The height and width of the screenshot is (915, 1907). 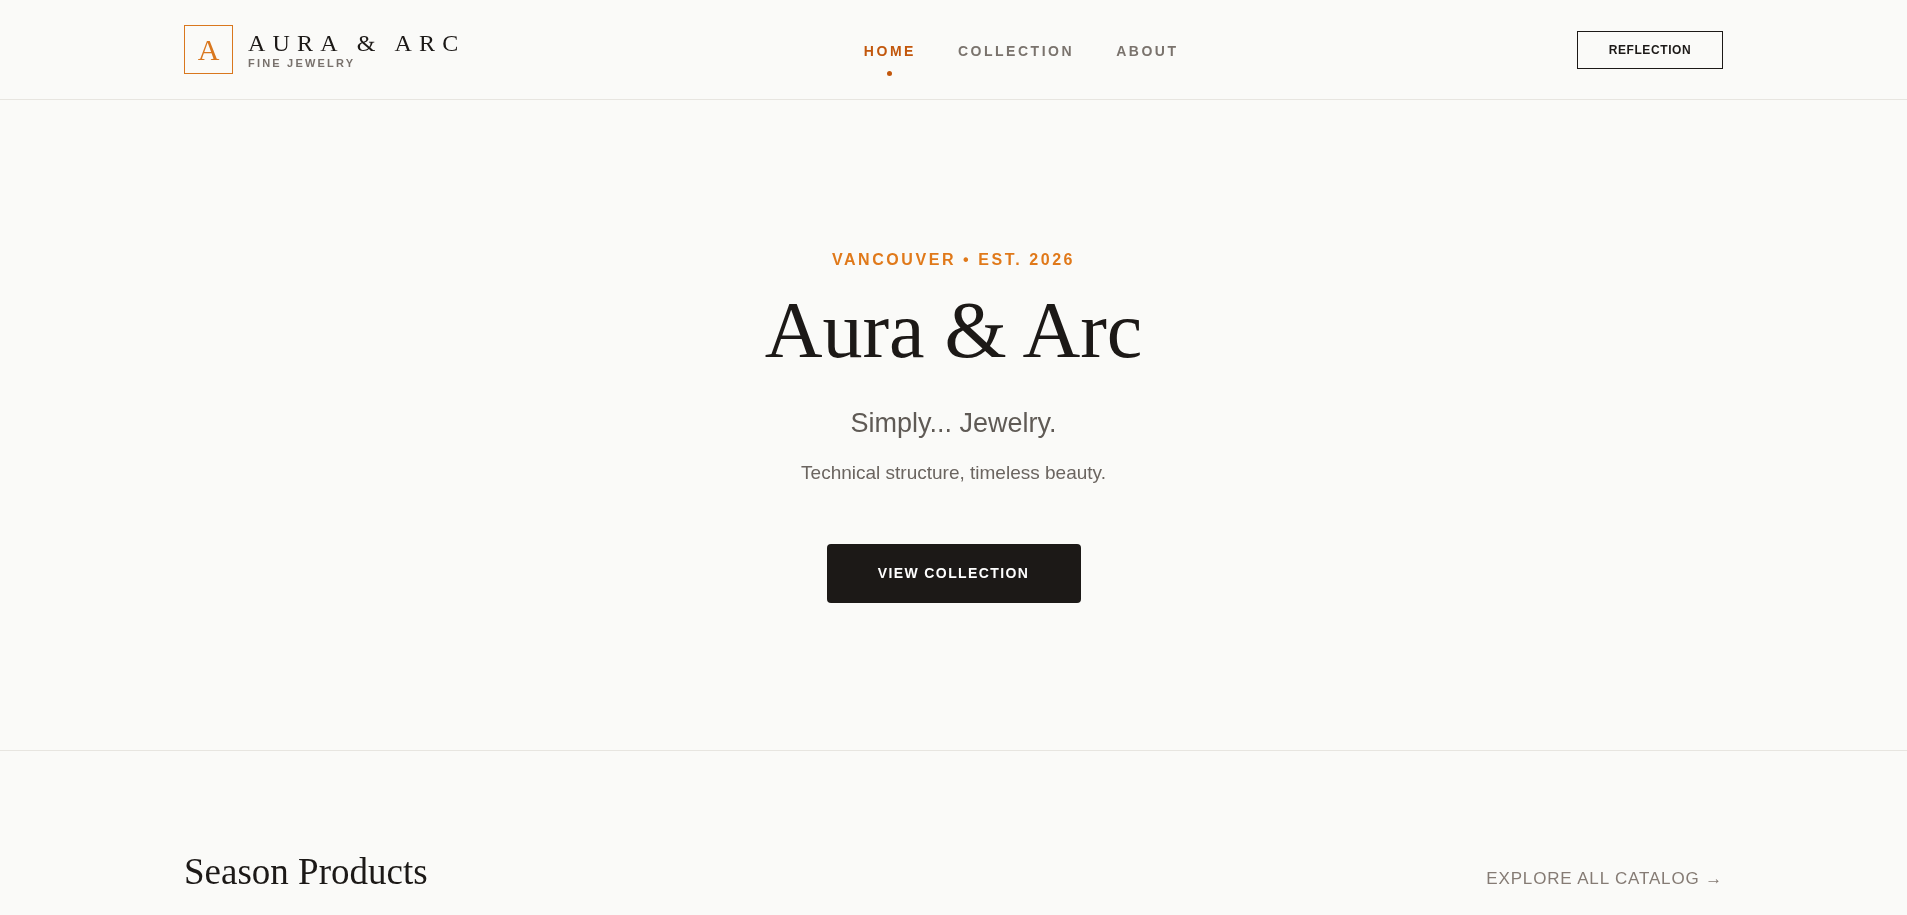 I want to click on explore-catalog-link: EXPLORE ALL CATALOG →, so click(x=1604, y=879).